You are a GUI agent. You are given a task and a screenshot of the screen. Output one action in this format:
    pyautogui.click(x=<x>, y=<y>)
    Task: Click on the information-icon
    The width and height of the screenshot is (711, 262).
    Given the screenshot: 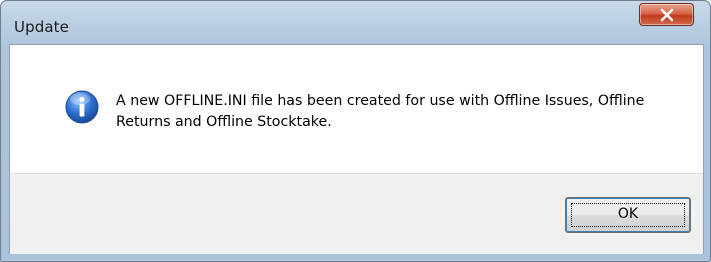 What is the action you would take?
    pyautogui.click(x=82, y=107)
    